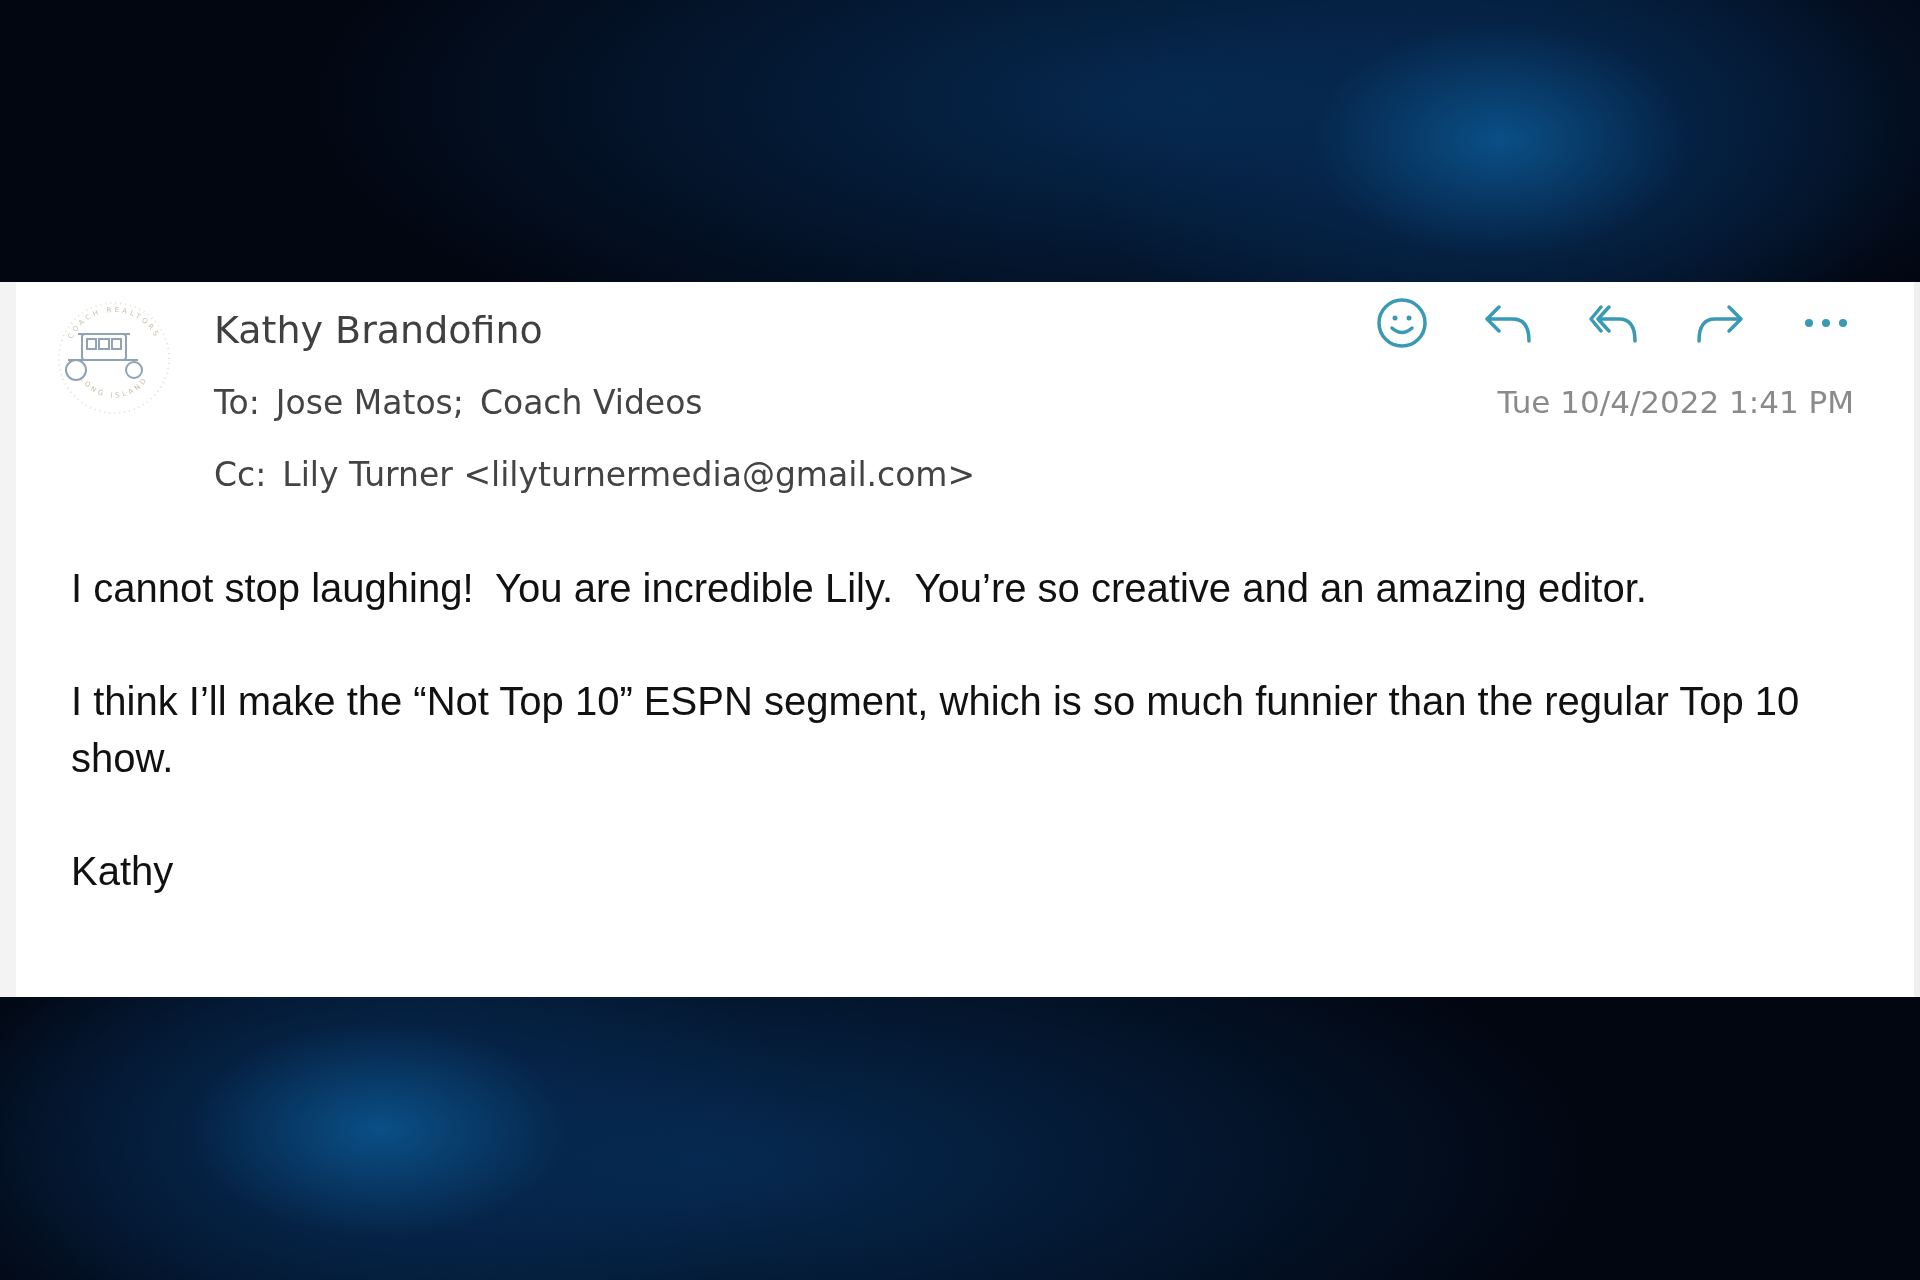 This screenshot has height=1280, width=1920. What do you see at coordinates (378, 330) in the screenshot?
I see `sender-name: Kathy Brandofino` at bounding box center [378, 330].